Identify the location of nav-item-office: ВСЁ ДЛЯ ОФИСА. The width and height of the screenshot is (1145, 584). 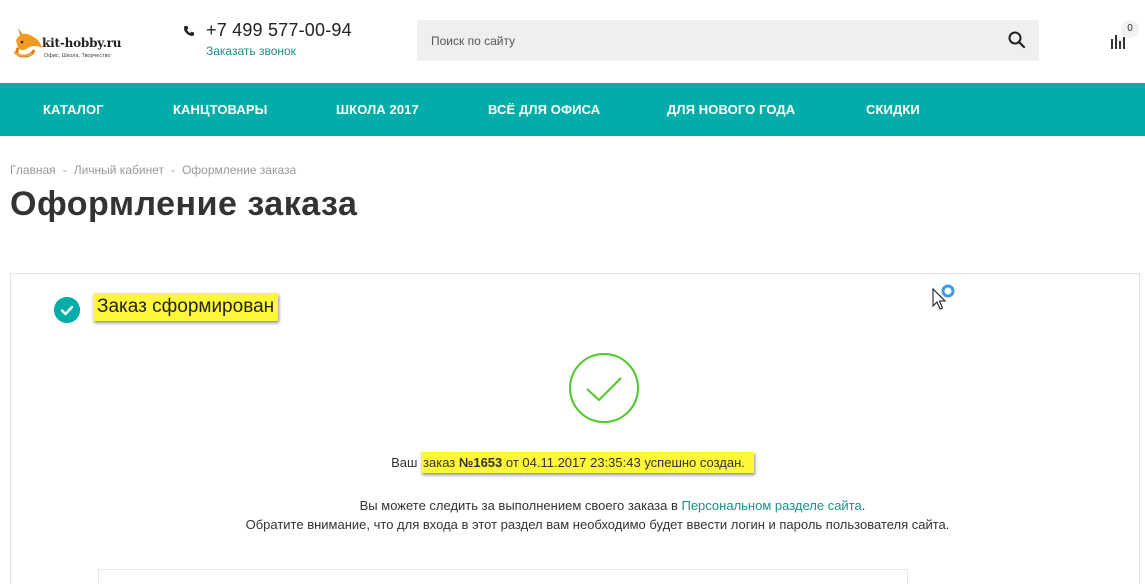
(544, 109).